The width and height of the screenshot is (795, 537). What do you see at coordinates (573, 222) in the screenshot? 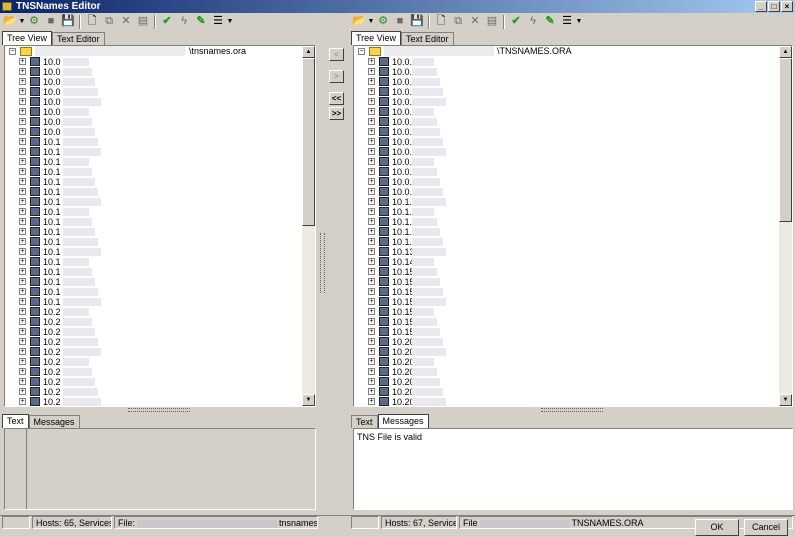
I see `tree-node: +10.1.` at bounding box center [573, 222].